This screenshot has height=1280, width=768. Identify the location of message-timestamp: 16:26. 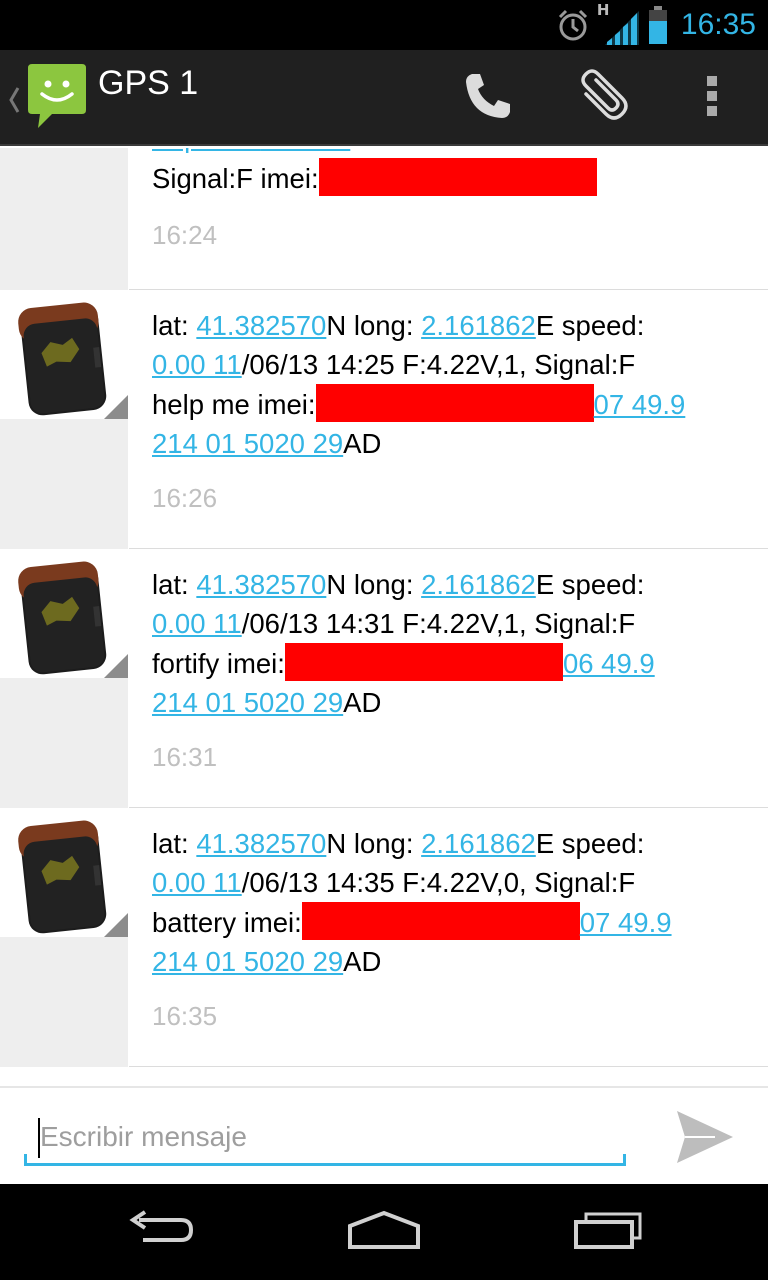
(185, 498).